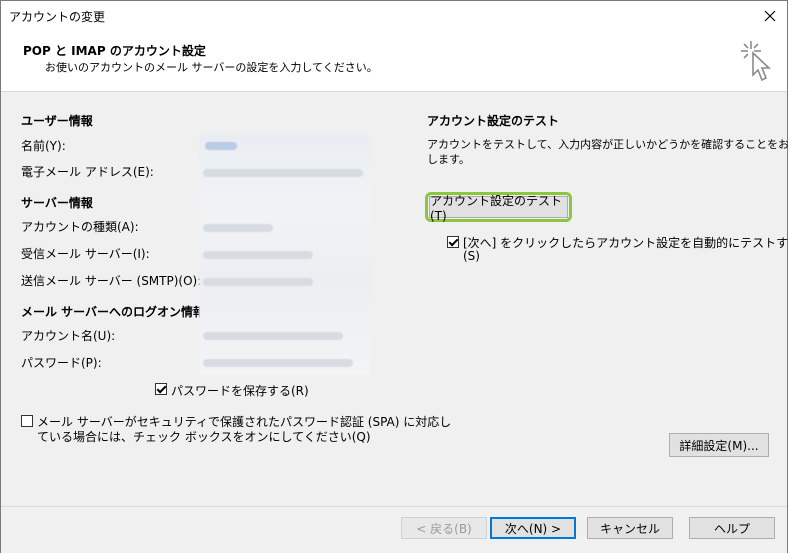 The image size is (788, 553). What do you see at coordinates (57, 17) in the screenshot?
I see `window-title: アカウントの変更` at bounding box center [57, 17].